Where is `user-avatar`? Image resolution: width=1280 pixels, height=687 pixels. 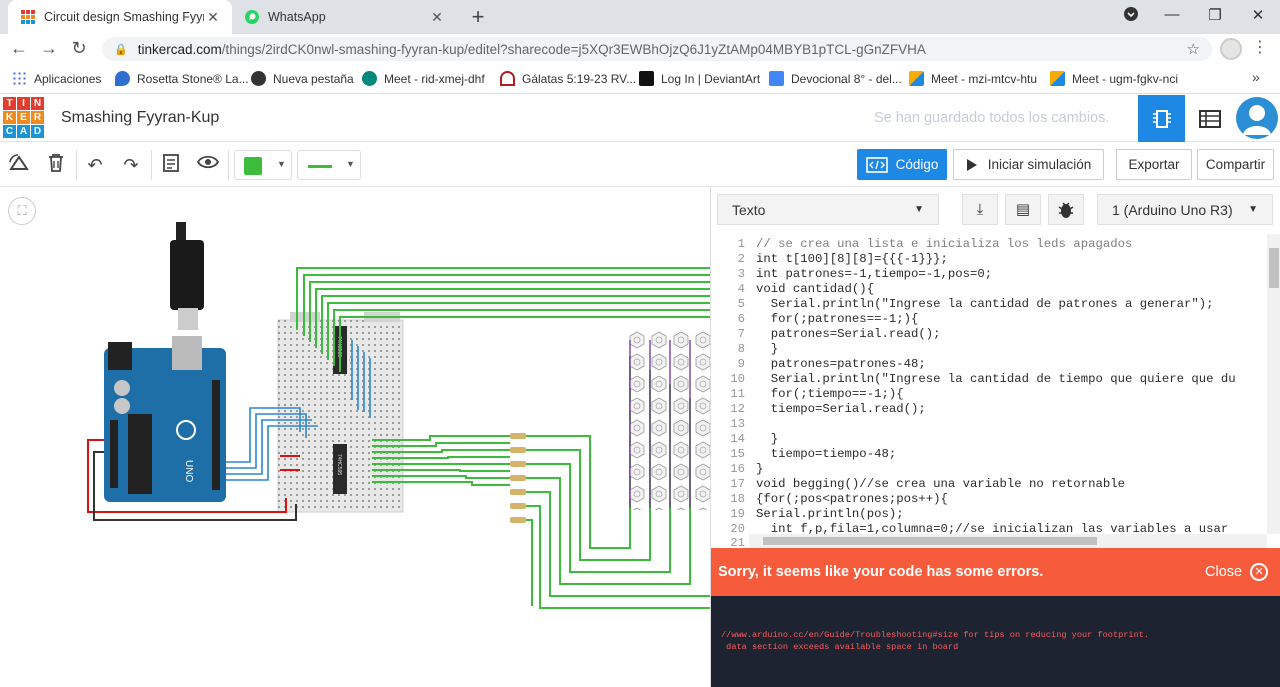
user-avatar is located at coordinates (1257, 118).